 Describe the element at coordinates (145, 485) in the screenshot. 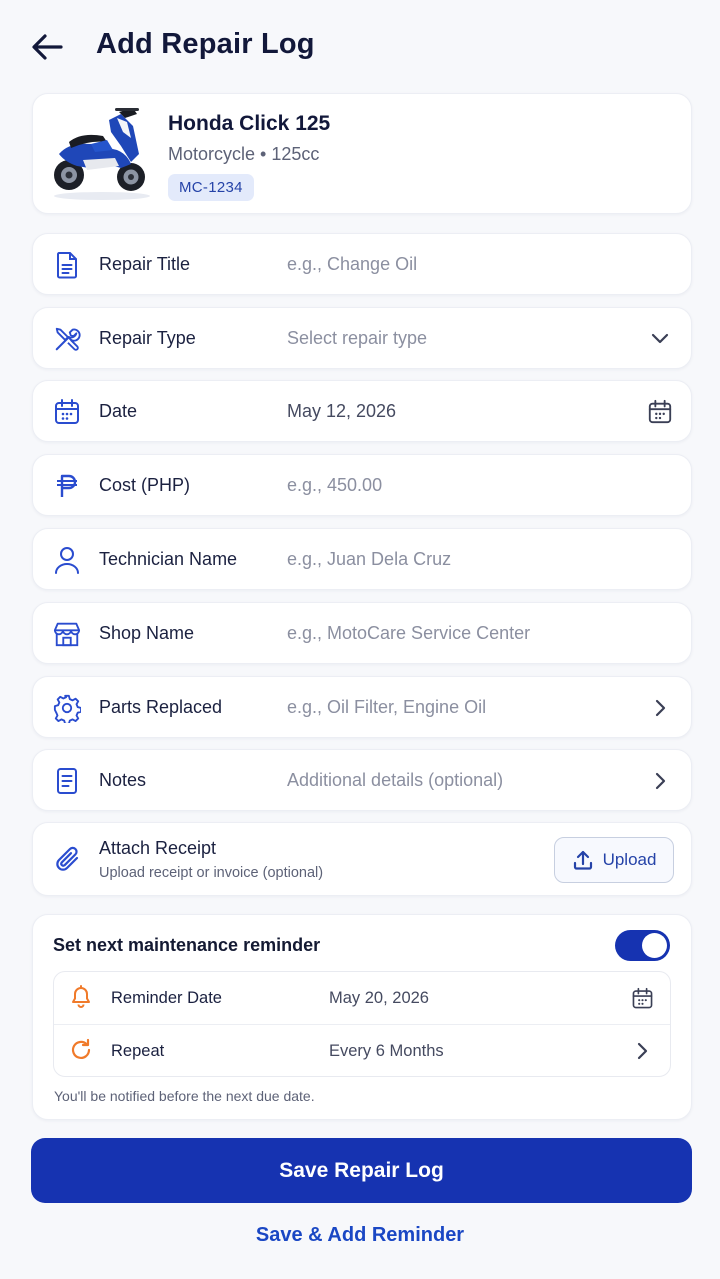

I see `cost-label: Cost (PHP)` at that location.